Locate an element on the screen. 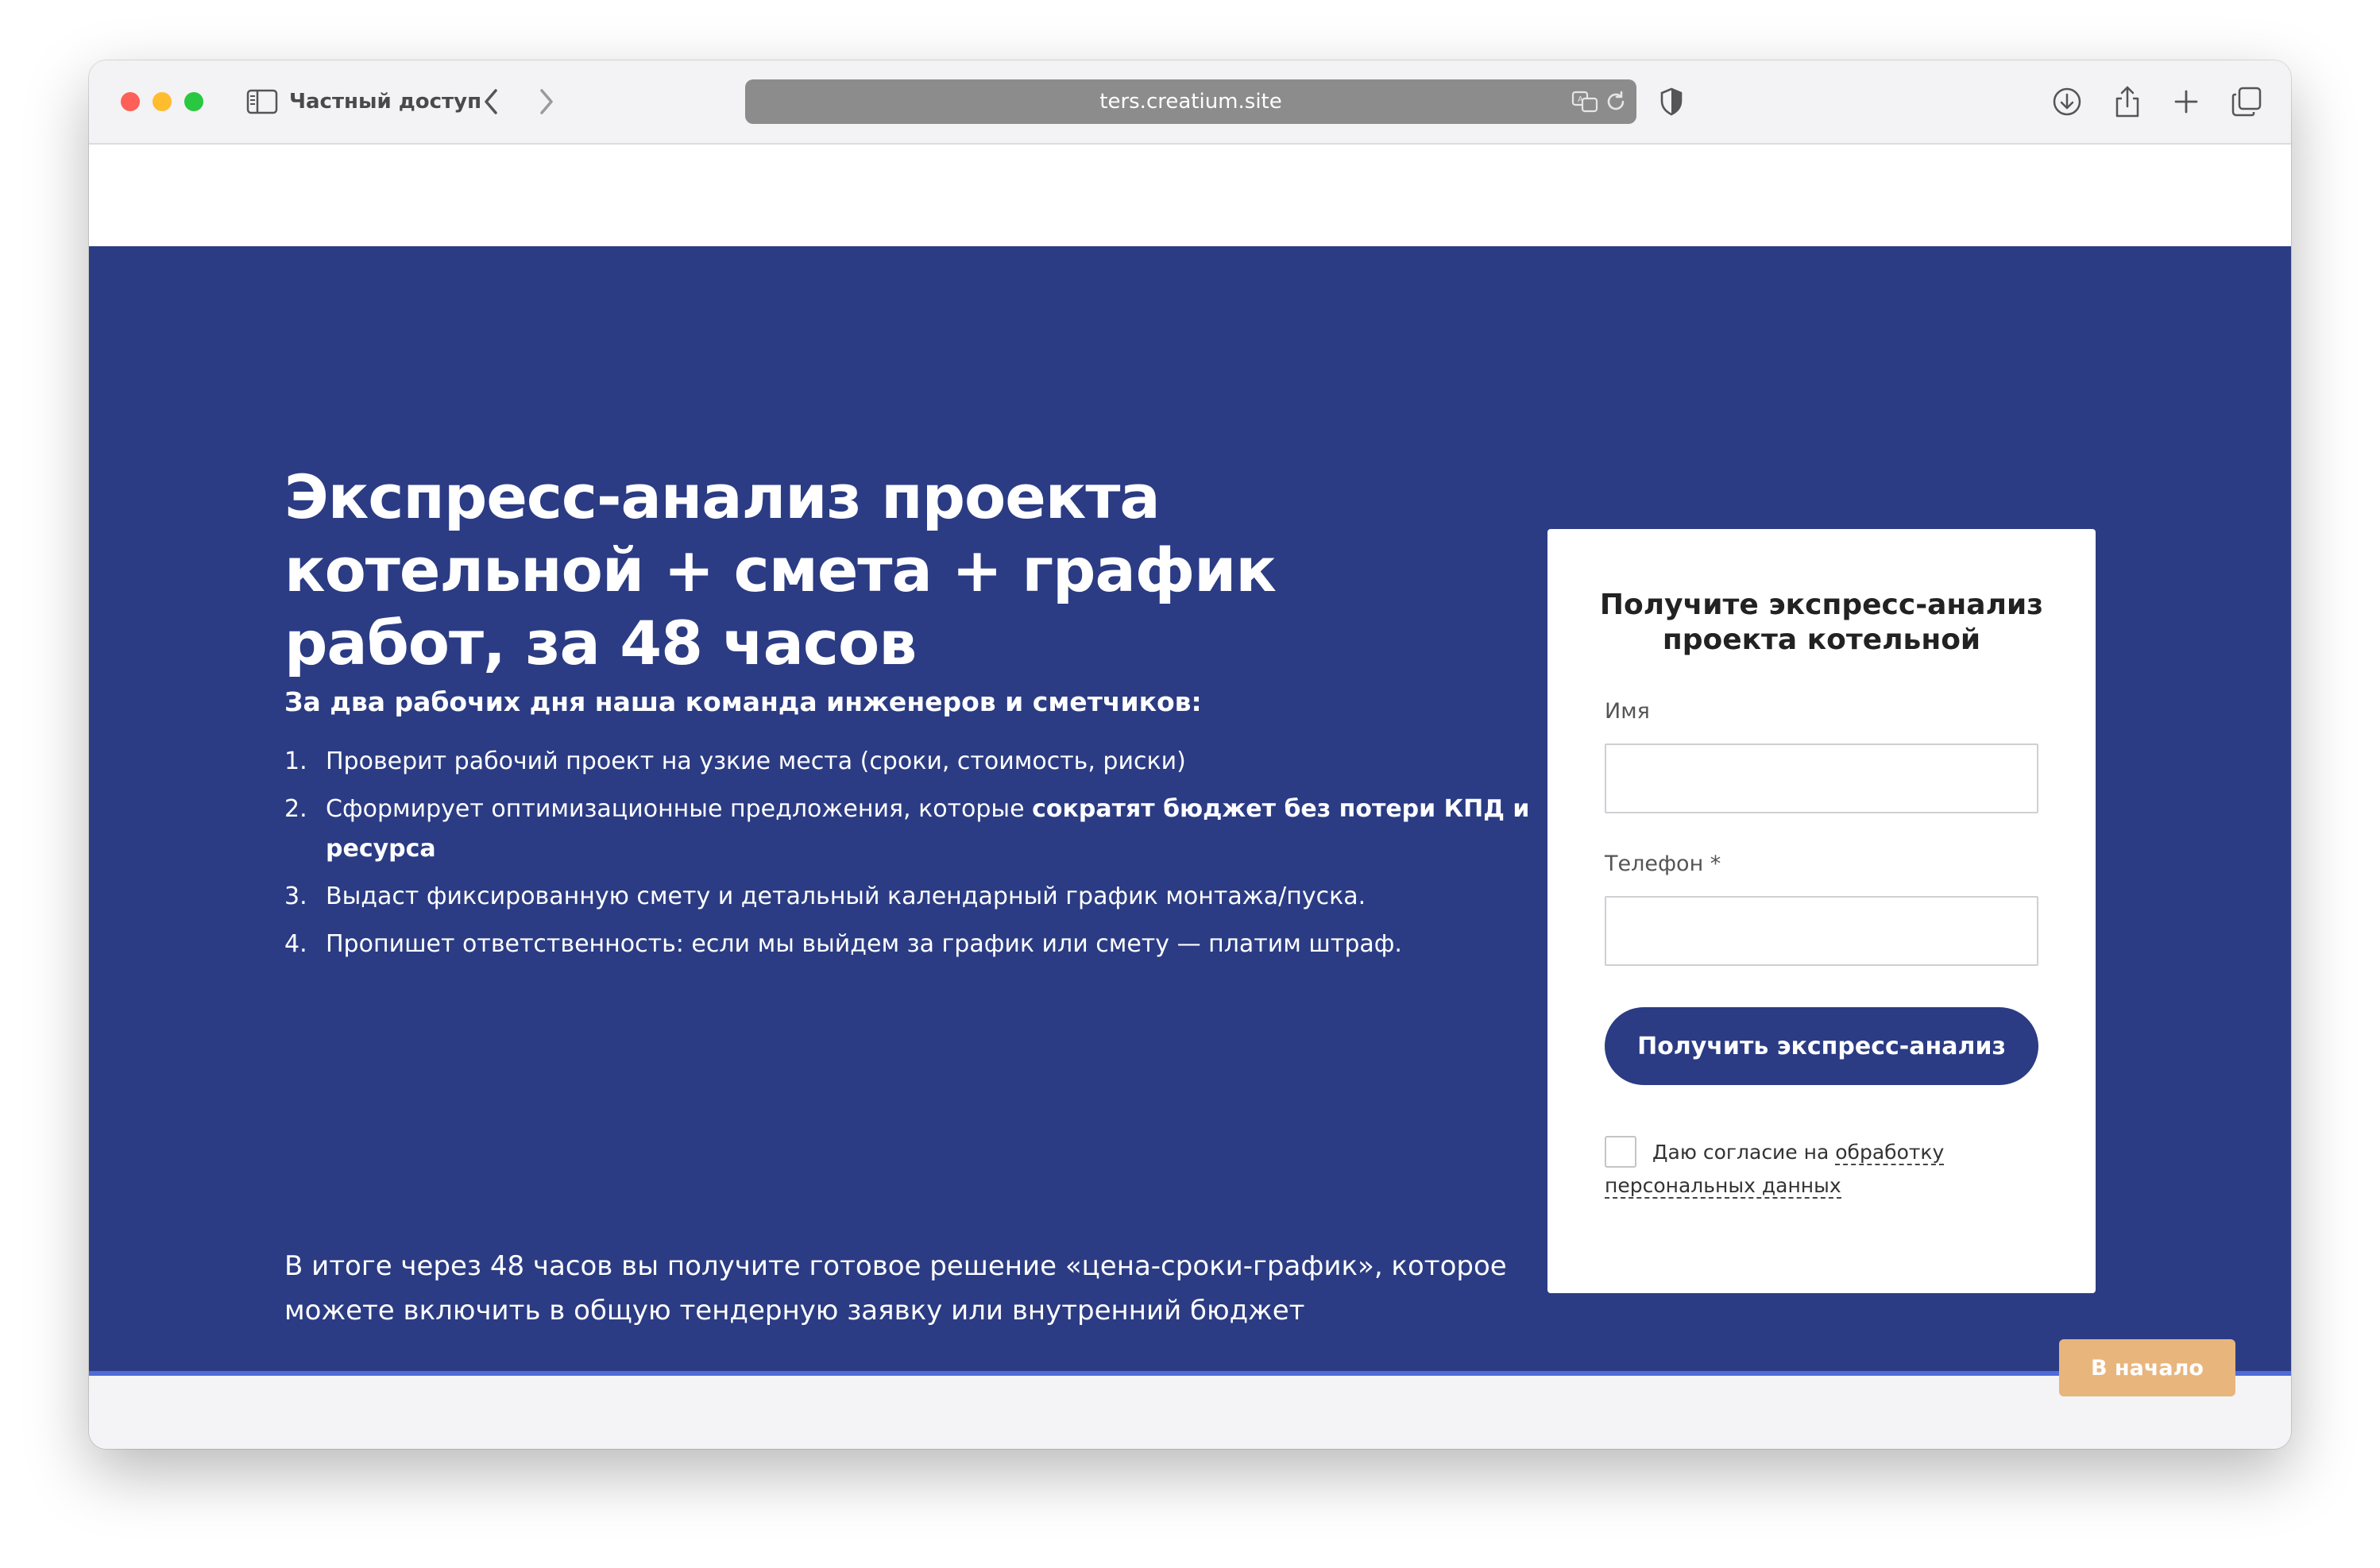 The width and height of the screenshot is (2380, 1568). tabs-icon is located at coordinates (2246, 101).